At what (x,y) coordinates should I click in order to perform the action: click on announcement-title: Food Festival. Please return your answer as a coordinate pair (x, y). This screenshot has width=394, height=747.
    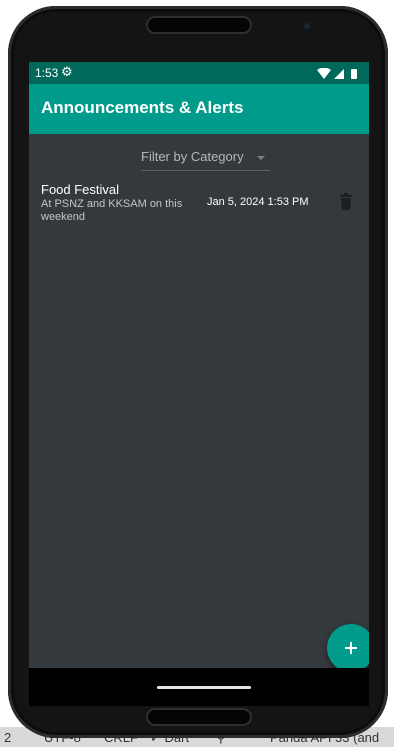
    Looking at the image, I should click on (80, 189).